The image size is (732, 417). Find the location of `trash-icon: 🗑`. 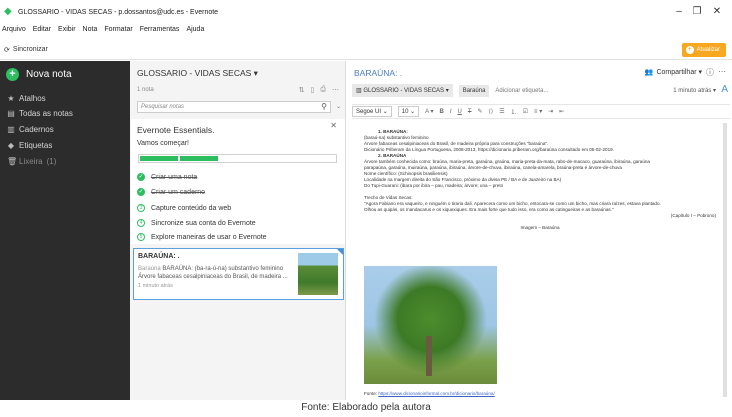

trash-icon: 🗑 is located at coordinates (12, 161).